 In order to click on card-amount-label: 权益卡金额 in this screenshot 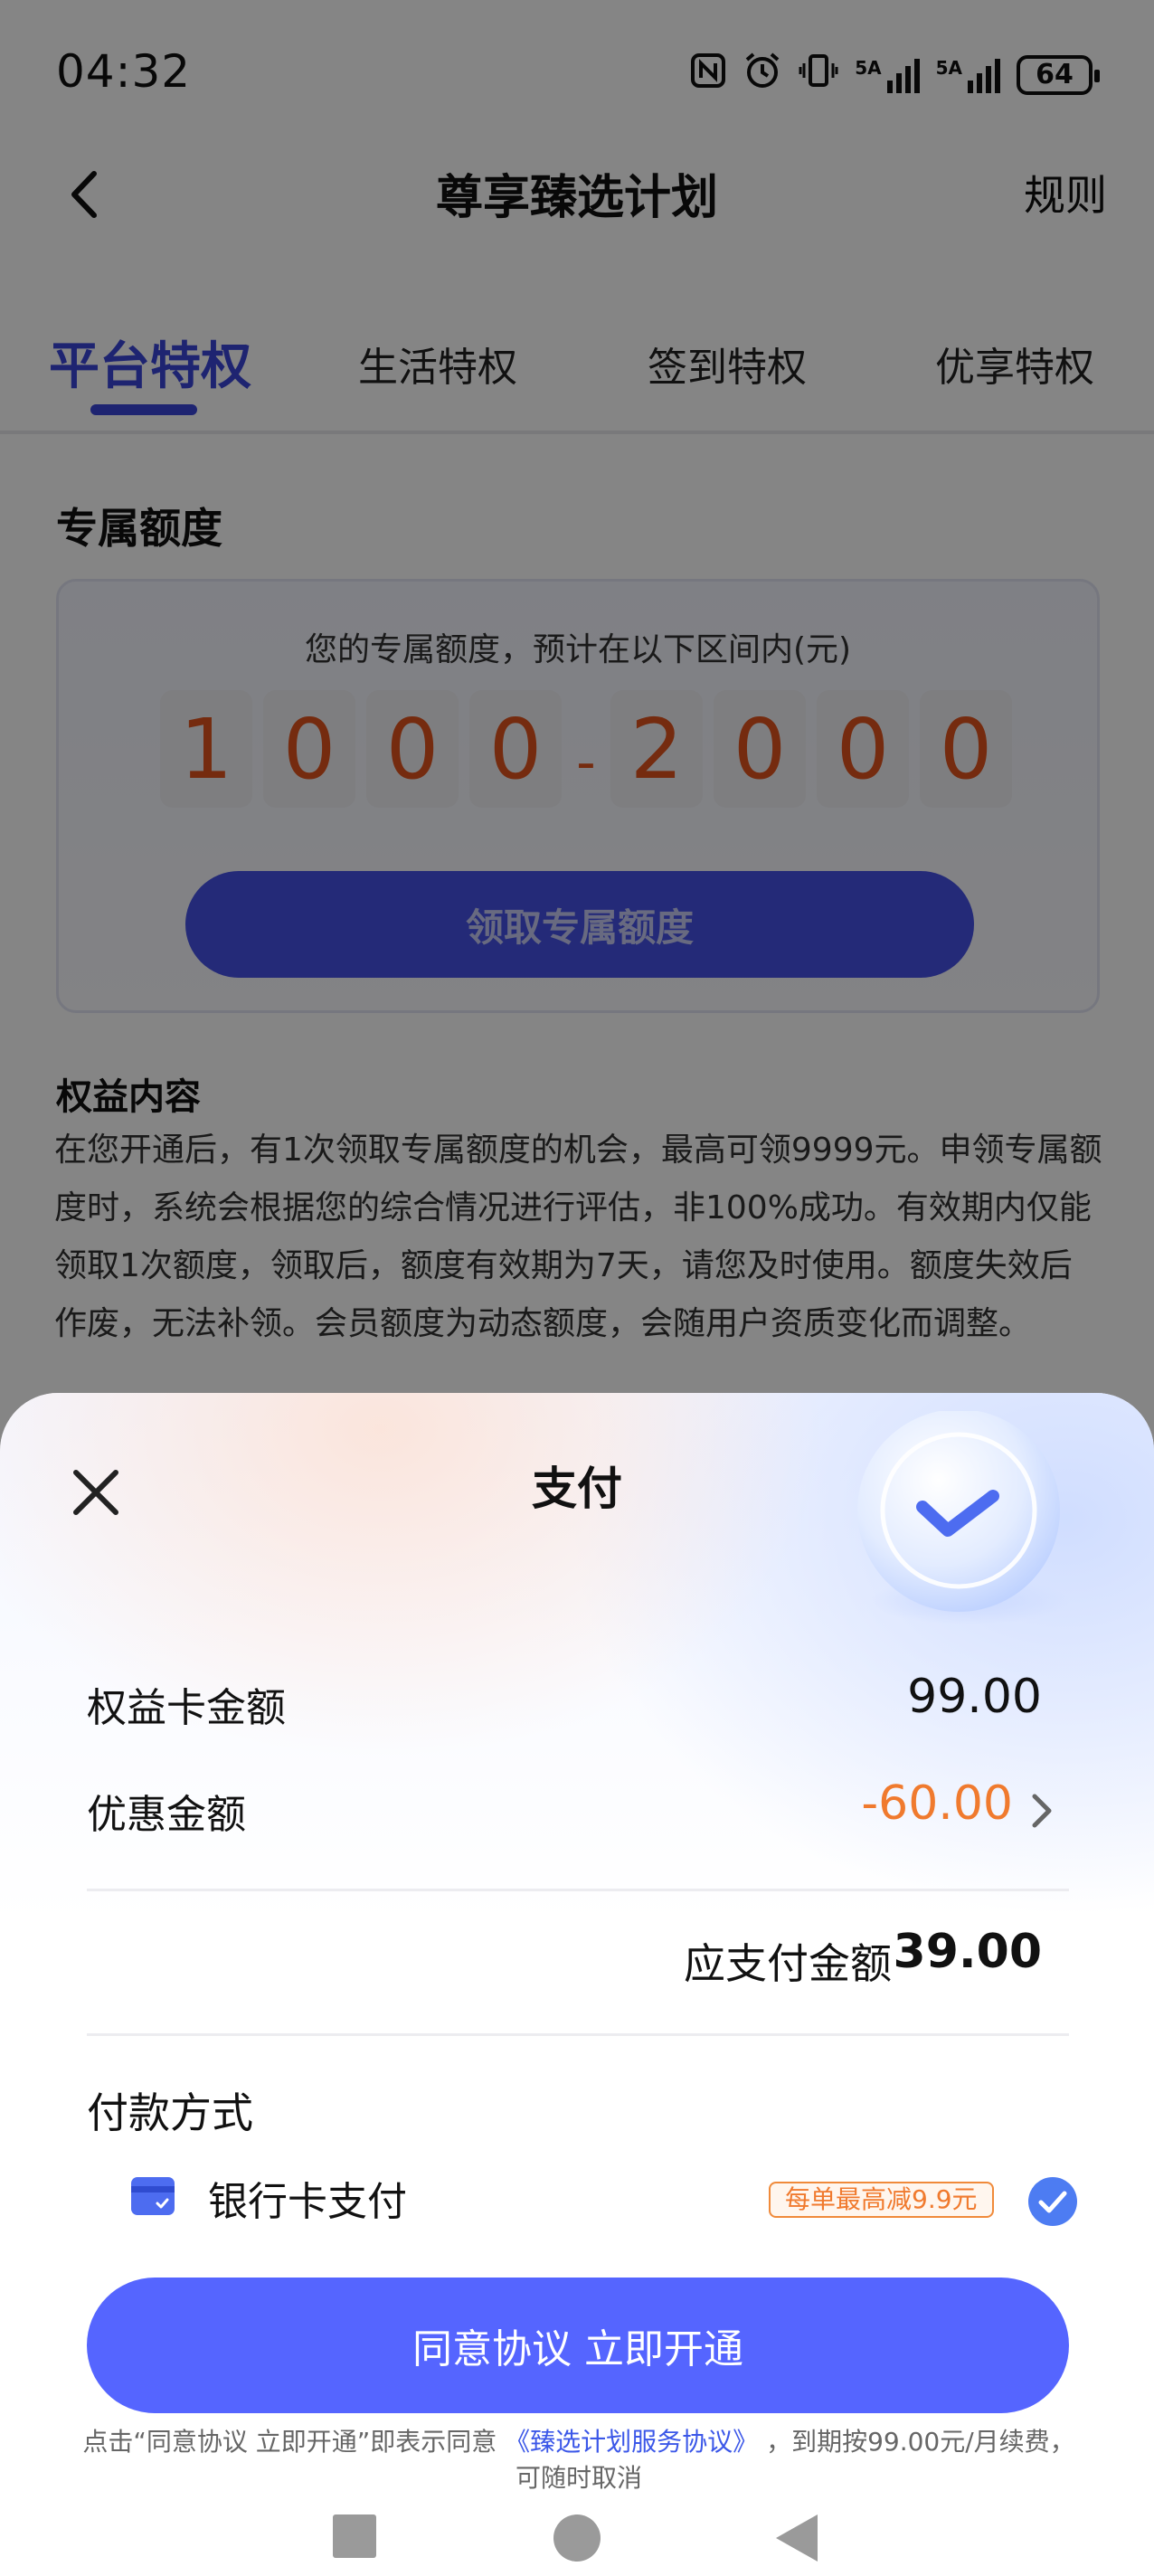, I will do `click(186, 1708)`.